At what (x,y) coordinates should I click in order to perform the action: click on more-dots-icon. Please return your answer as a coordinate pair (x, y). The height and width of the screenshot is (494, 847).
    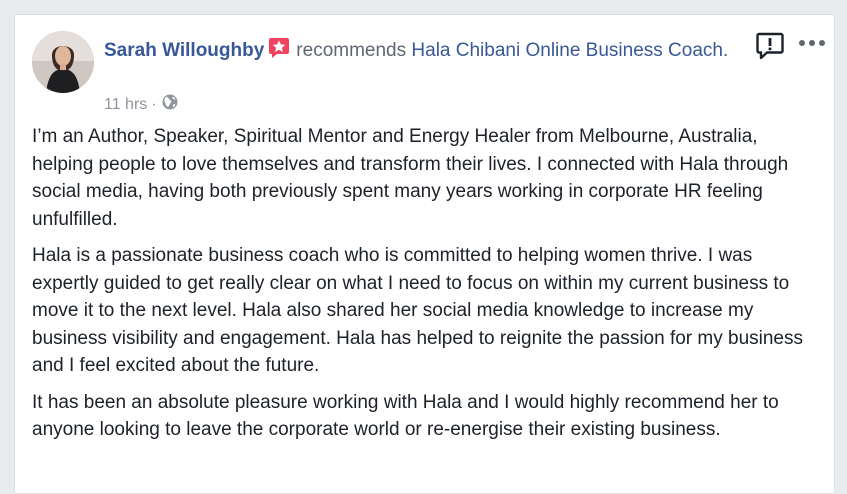
    Looking at the image, I should click on (812, 43).